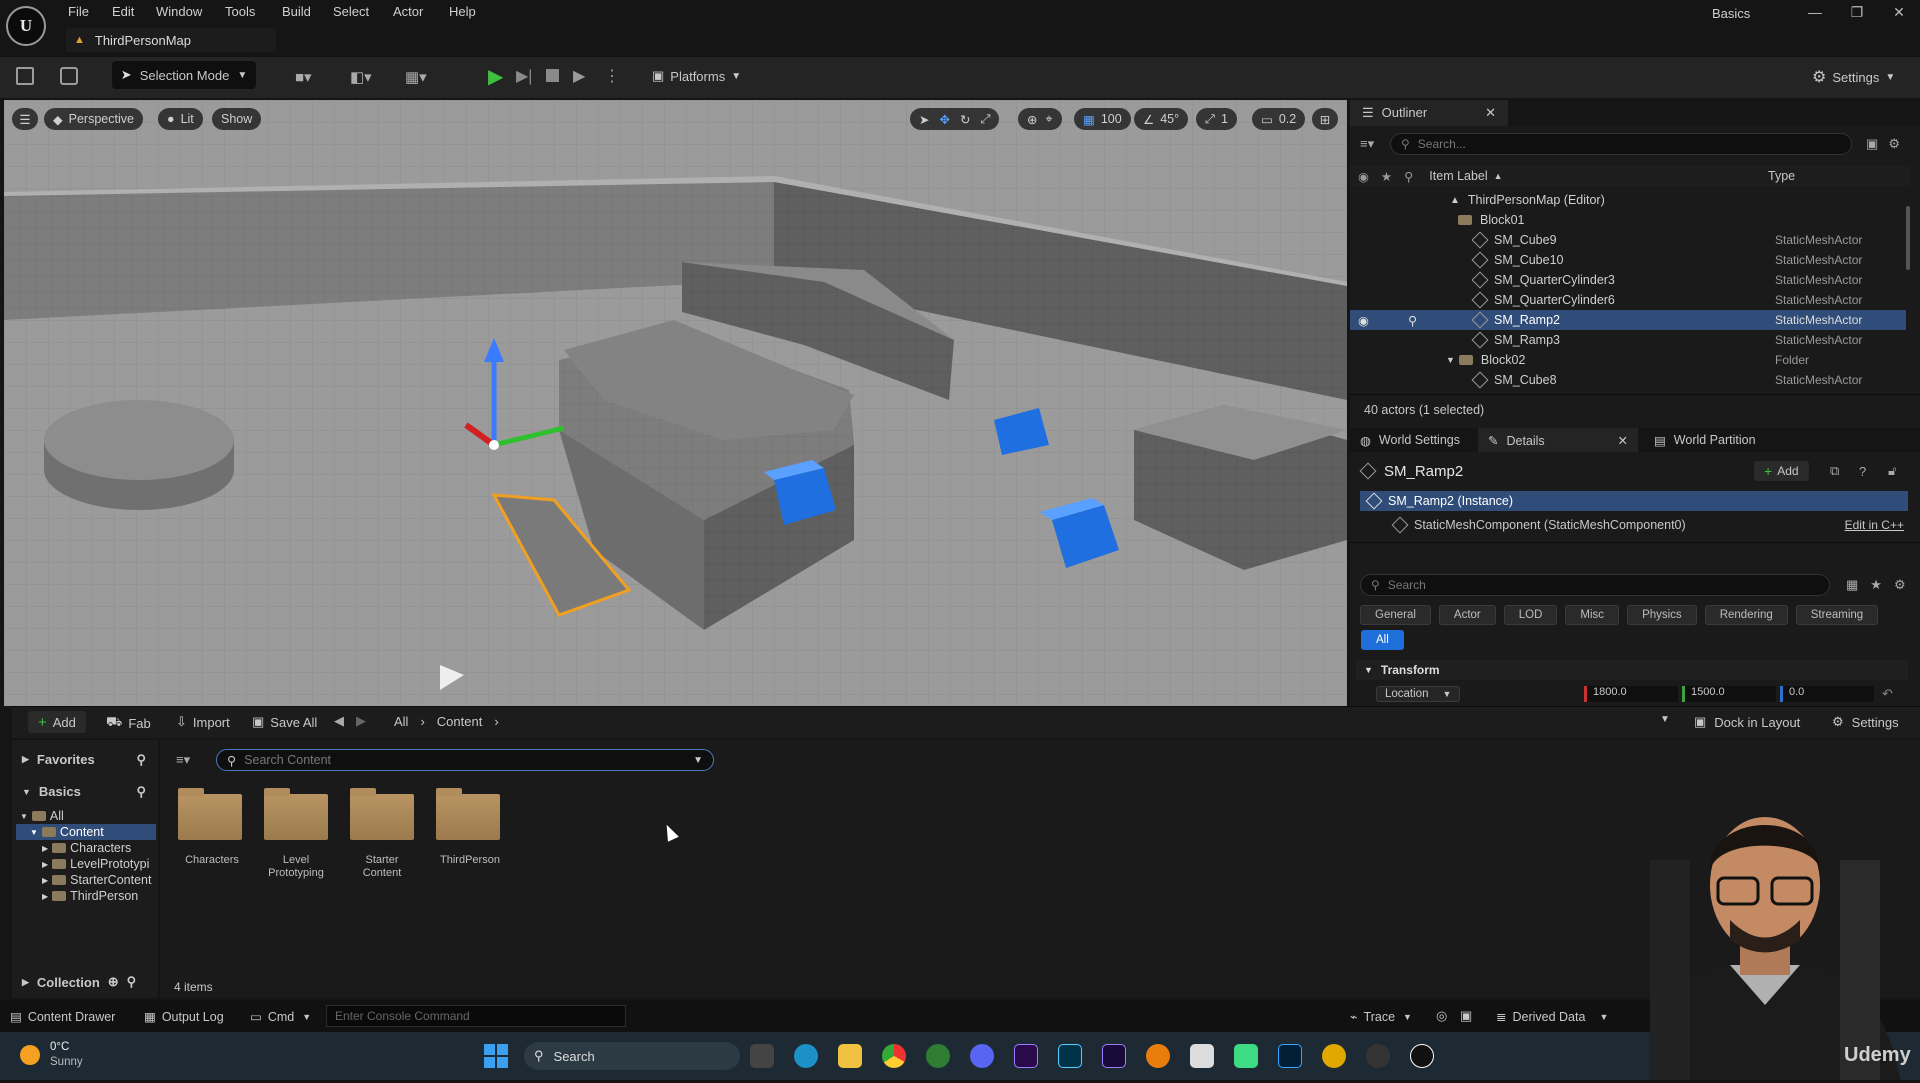  Describe the element at coordinates (361, 721) in the screenshot. I see `forward-icon: ▶` at that location.